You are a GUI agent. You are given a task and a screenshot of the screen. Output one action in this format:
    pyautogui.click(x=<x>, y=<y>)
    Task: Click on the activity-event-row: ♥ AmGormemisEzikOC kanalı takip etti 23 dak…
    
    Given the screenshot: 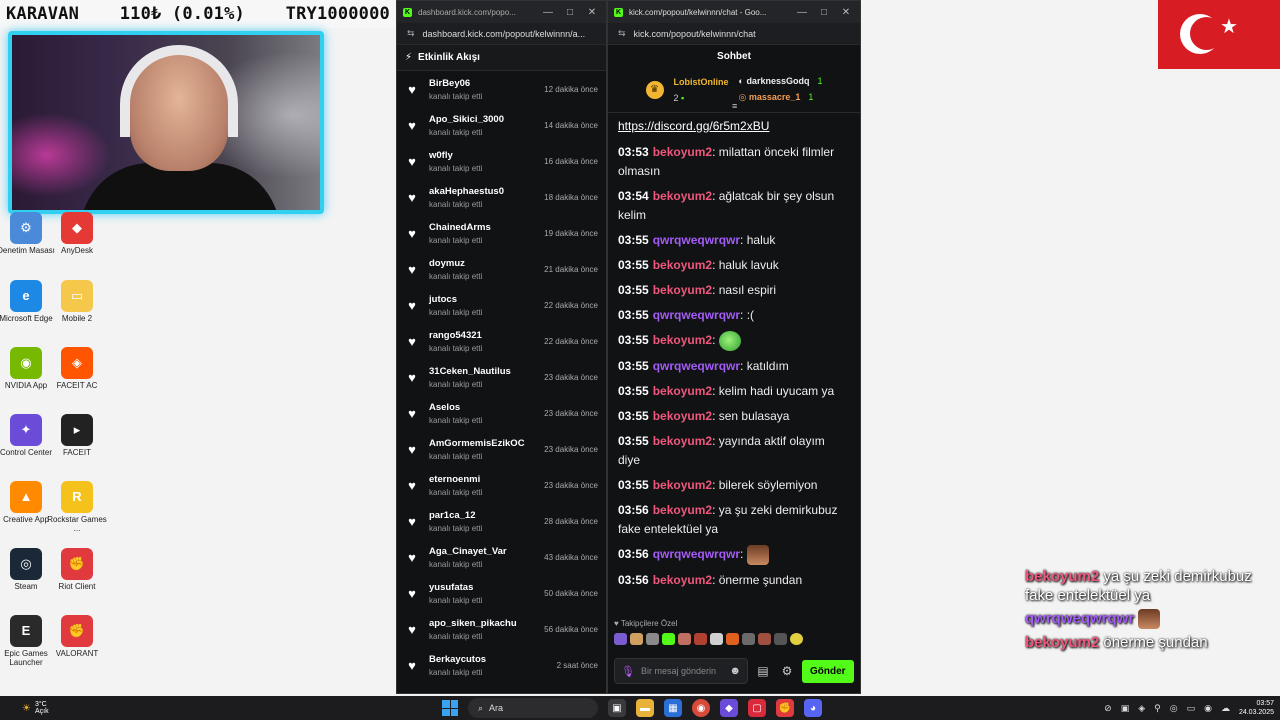 What is the action you would take?
    pyautogui.click(x=501, y=449)
    